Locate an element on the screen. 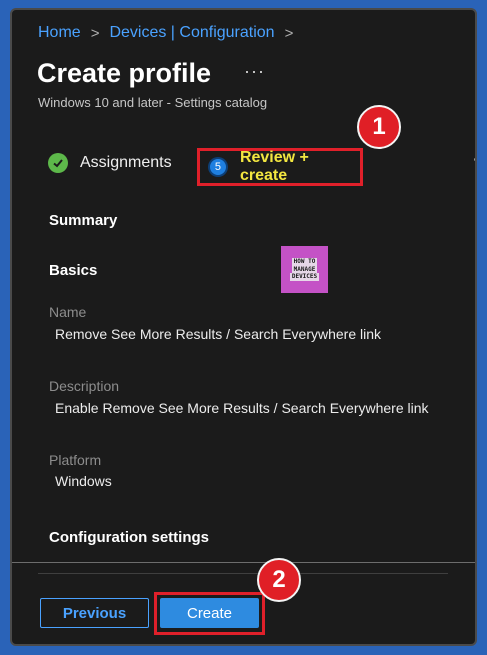 This screenshot has width=487, height=655. more-options-icon: ··· is located at coordinates (254, 71).